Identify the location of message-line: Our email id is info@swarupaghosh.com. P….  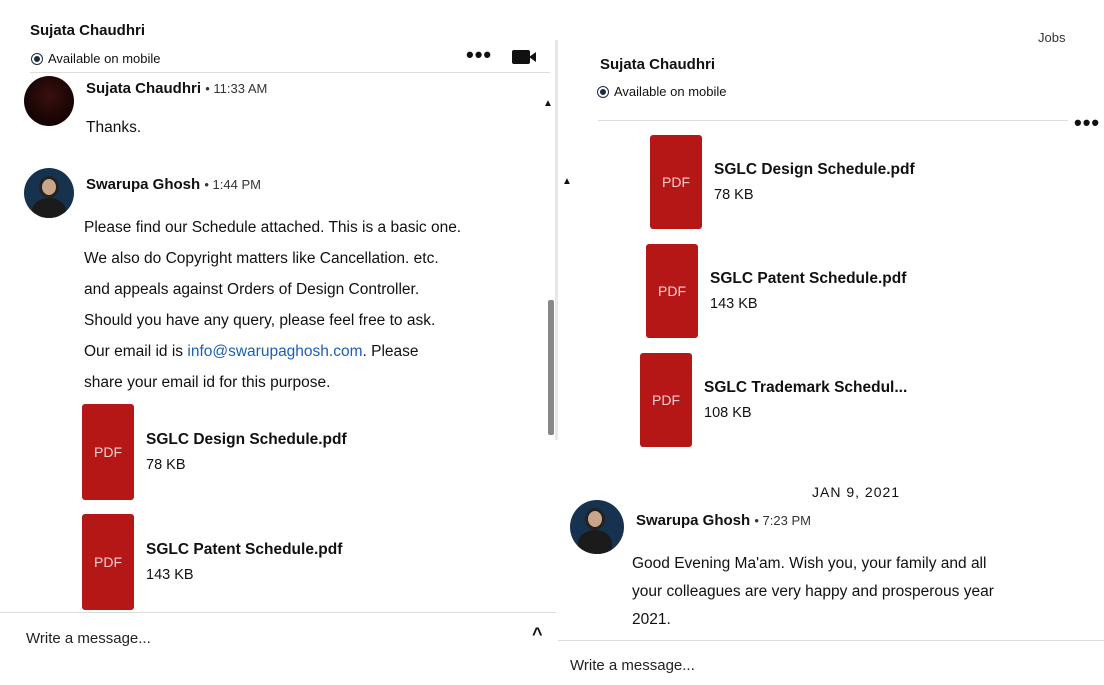
(272, 351).